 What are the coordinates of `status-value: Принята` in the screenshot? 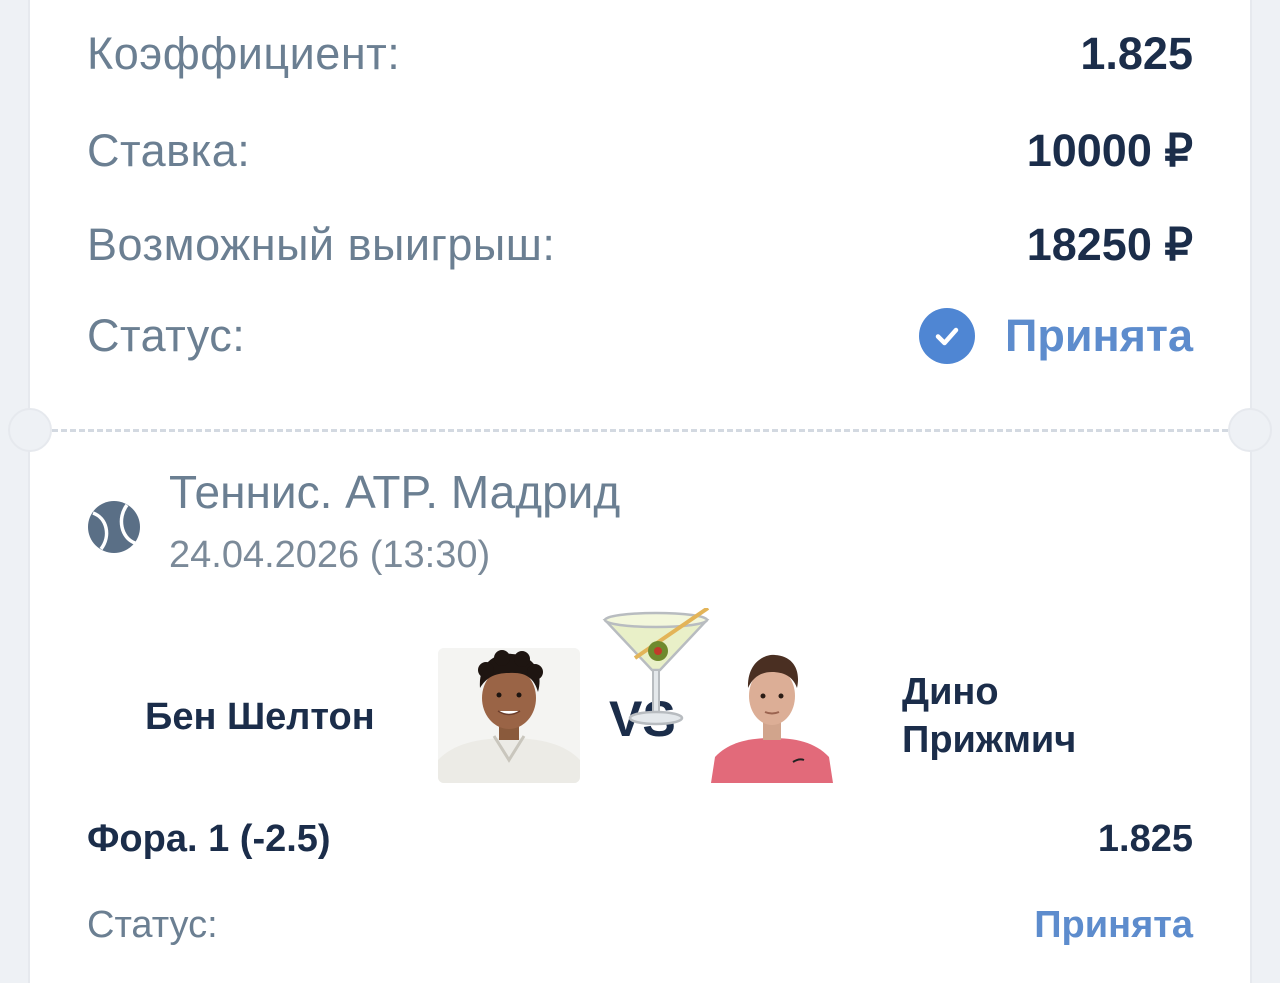 It's located at (1099, 335).